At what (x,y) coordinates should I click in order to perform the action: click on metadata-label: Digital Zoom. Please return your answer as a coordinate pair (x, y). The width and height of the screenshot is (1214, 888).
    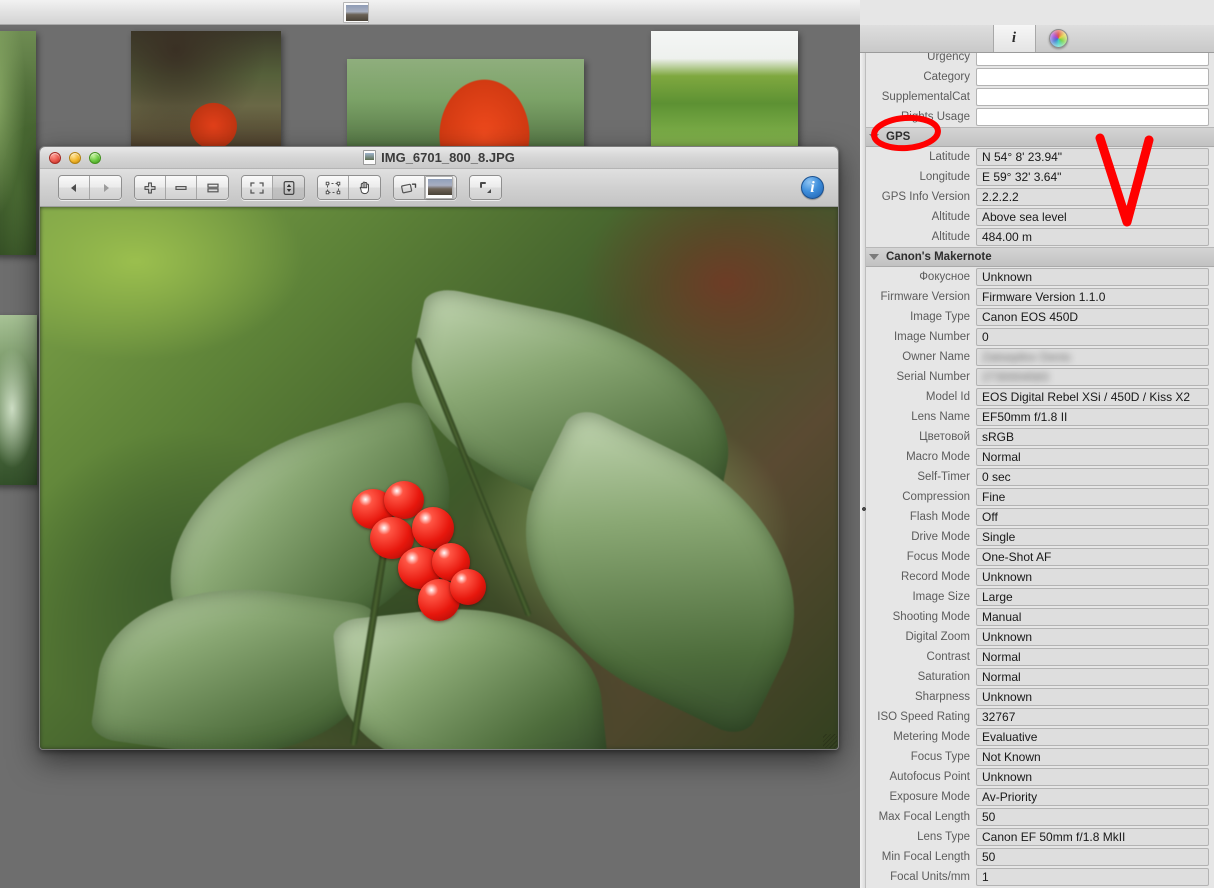
    Looking at the image, I should click on (937, 637).